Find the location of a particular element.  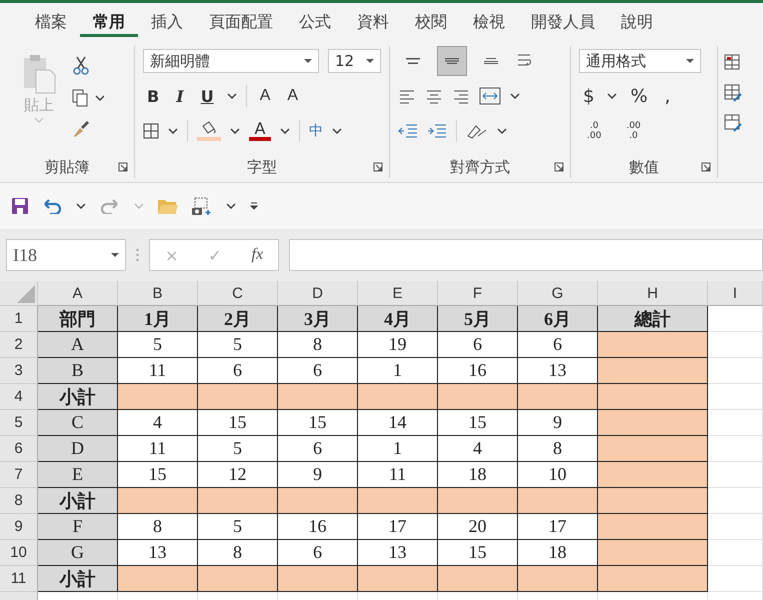

font-style-button: I is located at coordinates (180, 96).